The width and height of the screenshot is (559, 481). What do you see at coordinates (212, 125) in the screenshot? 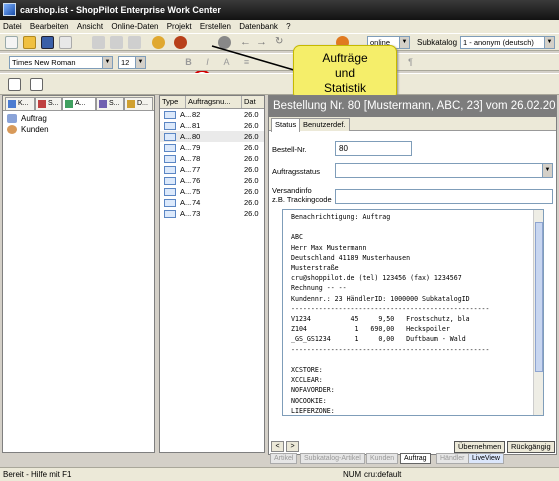
I see `table-row: A... 81 26.0` at bounding box center [212, 125].